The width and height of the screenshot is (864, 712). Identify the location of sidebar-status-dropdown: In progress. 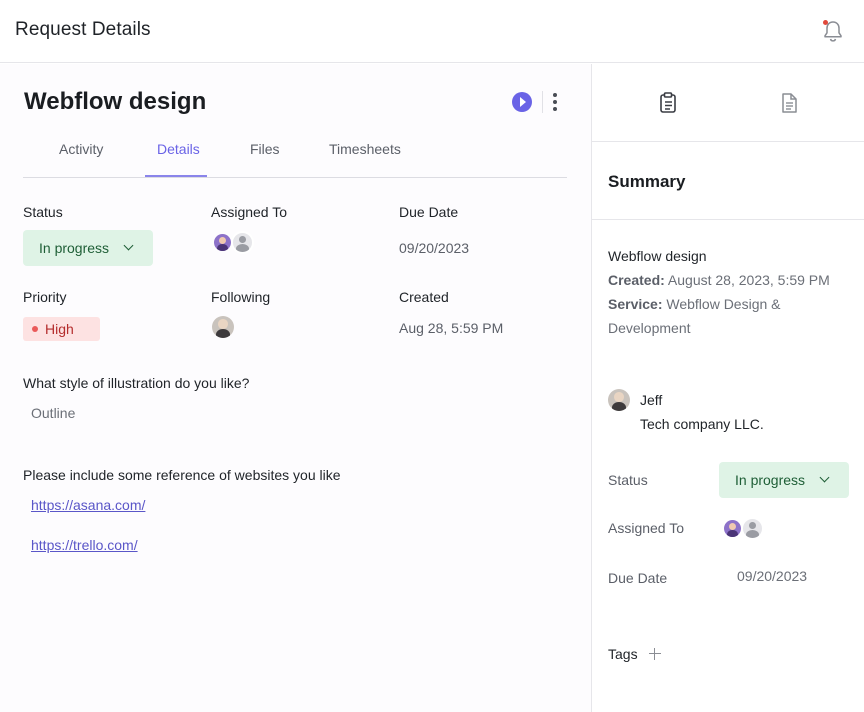
(784, 480).